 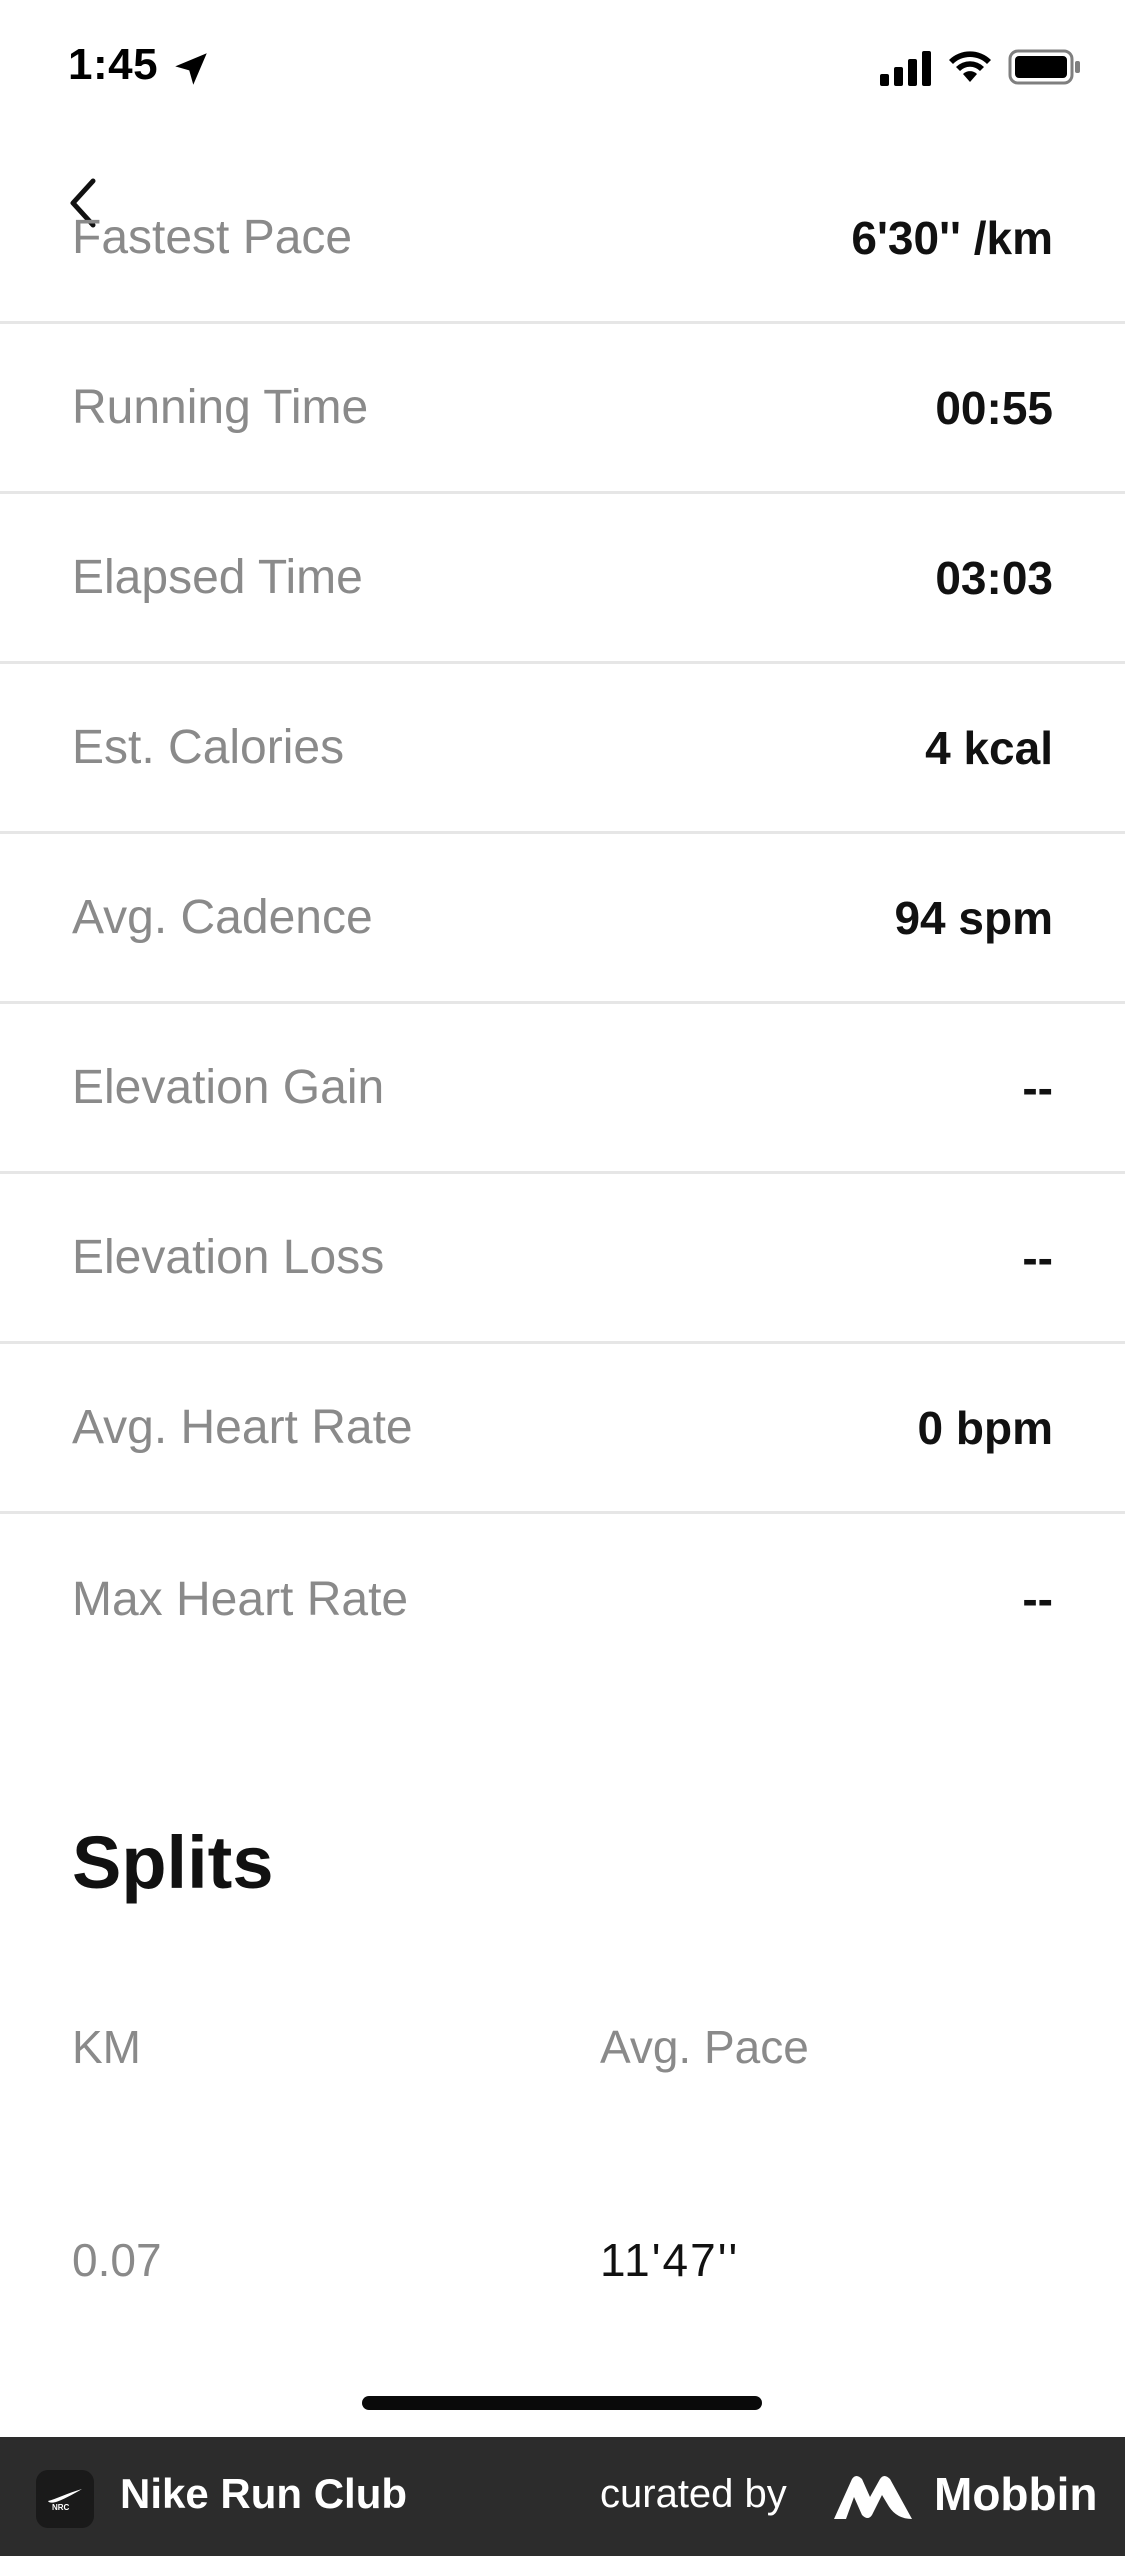 I want to click on splits-heading: Splits, so click(x=173, y=1862).